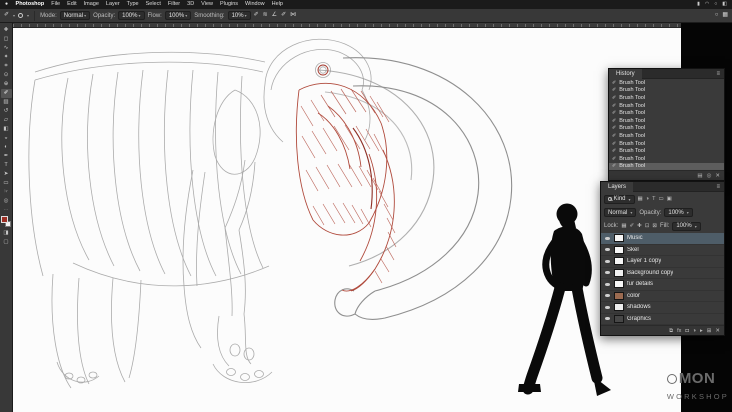  Describe the element at coordinates (277, 4) in the screenshot. I see `menu-item-help: Help` at that location.